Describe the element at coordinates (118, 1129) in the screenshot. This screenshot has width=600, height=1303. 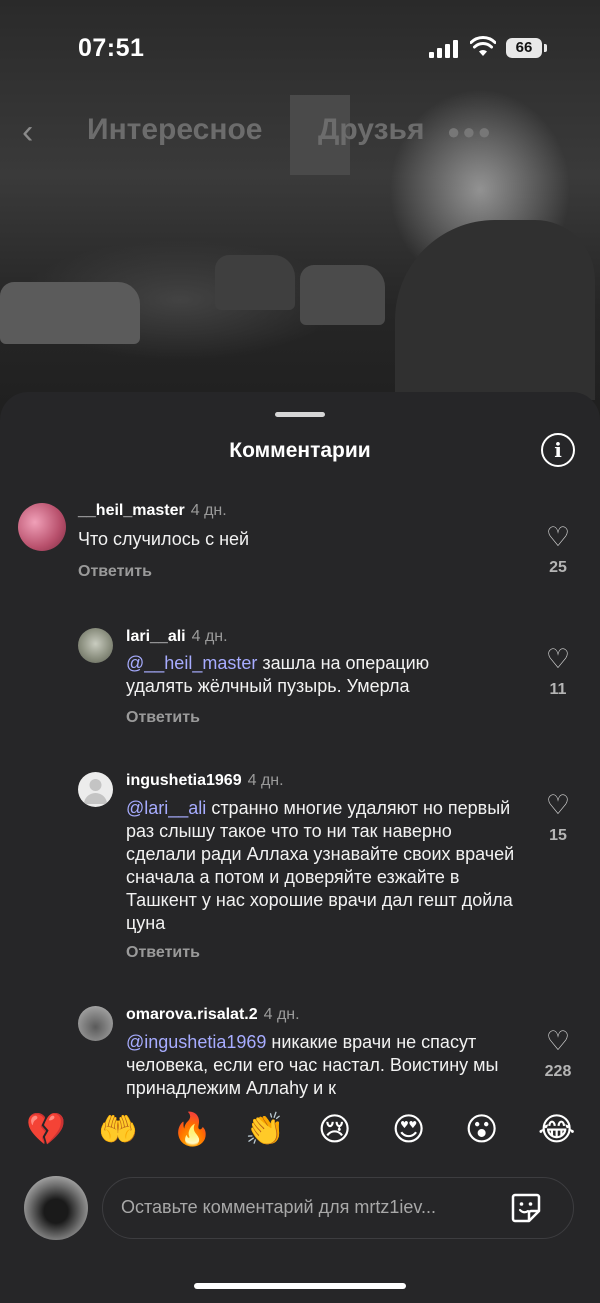
I see `emoji-palms-up: 🤲` at that location.